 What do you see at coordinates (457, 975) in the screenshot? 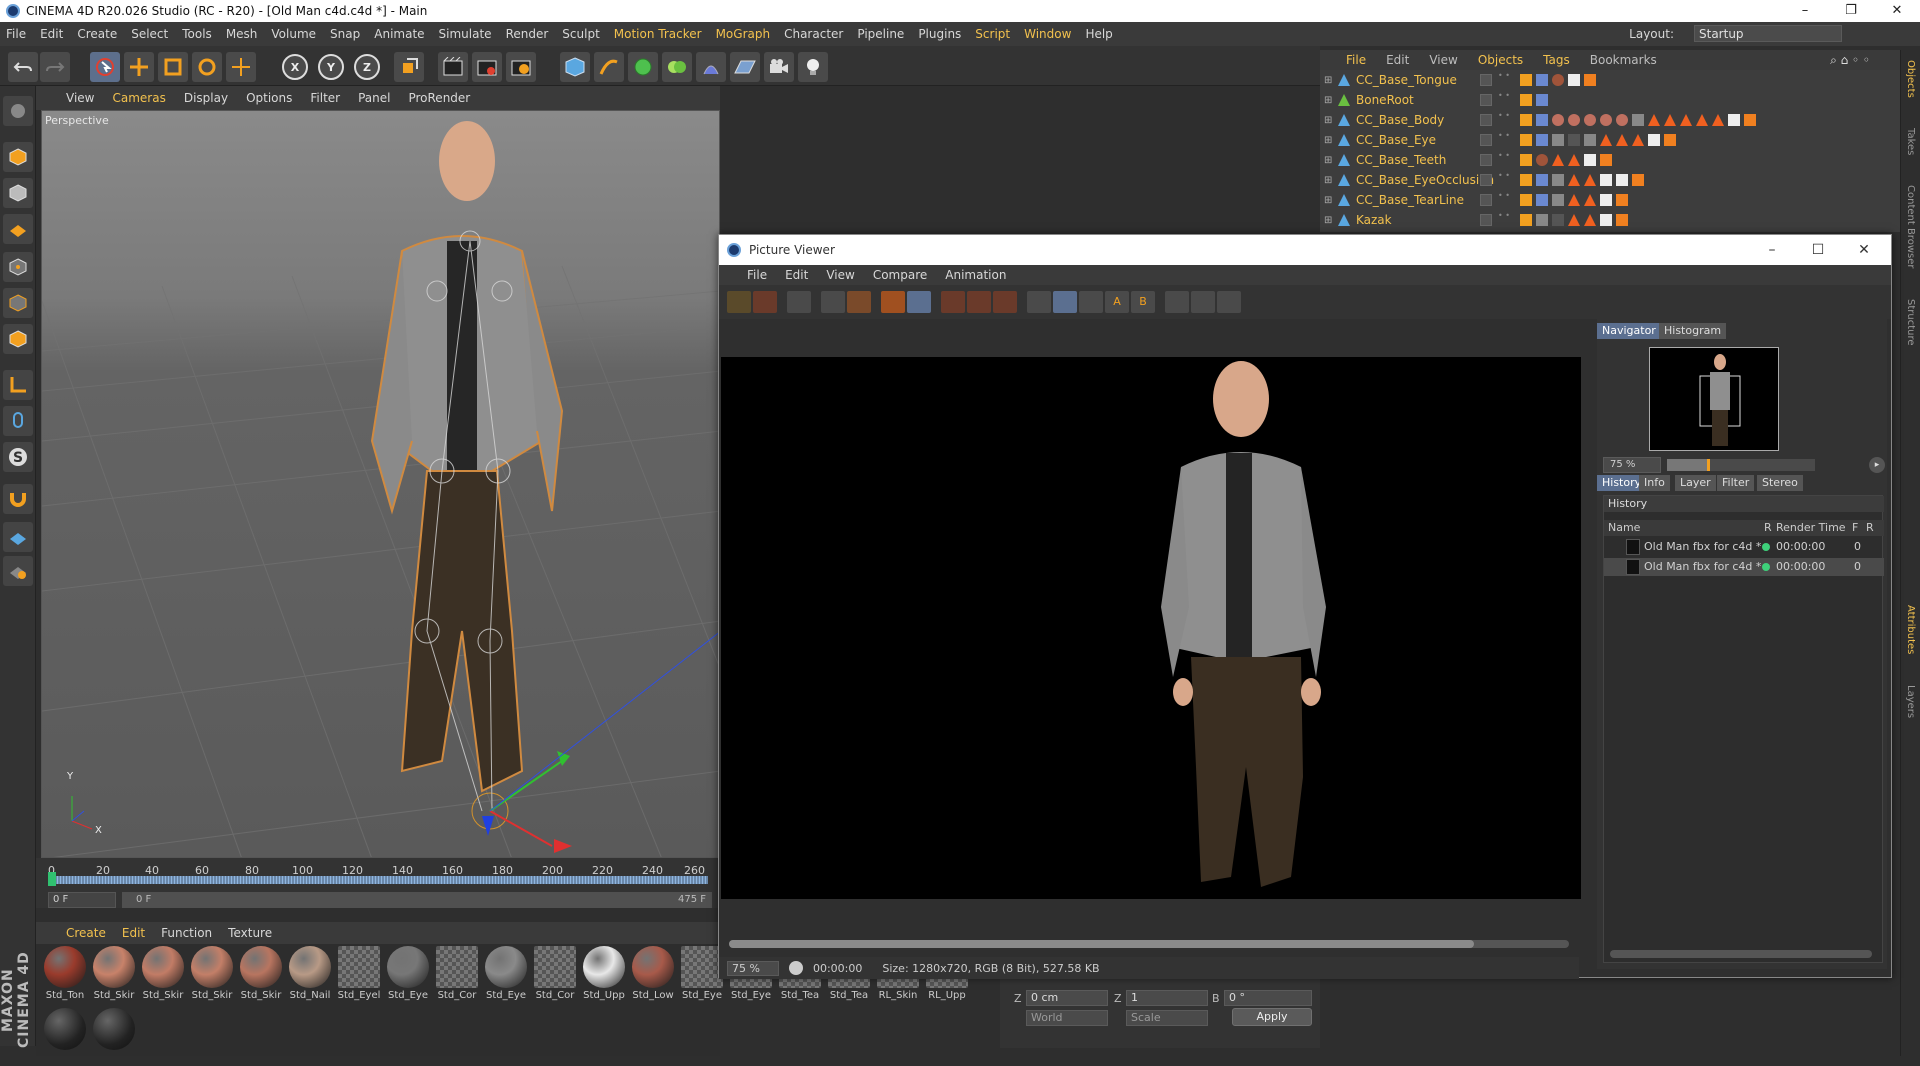
I see `material-tile: Std_Cor` at bounding box center [457, 975].